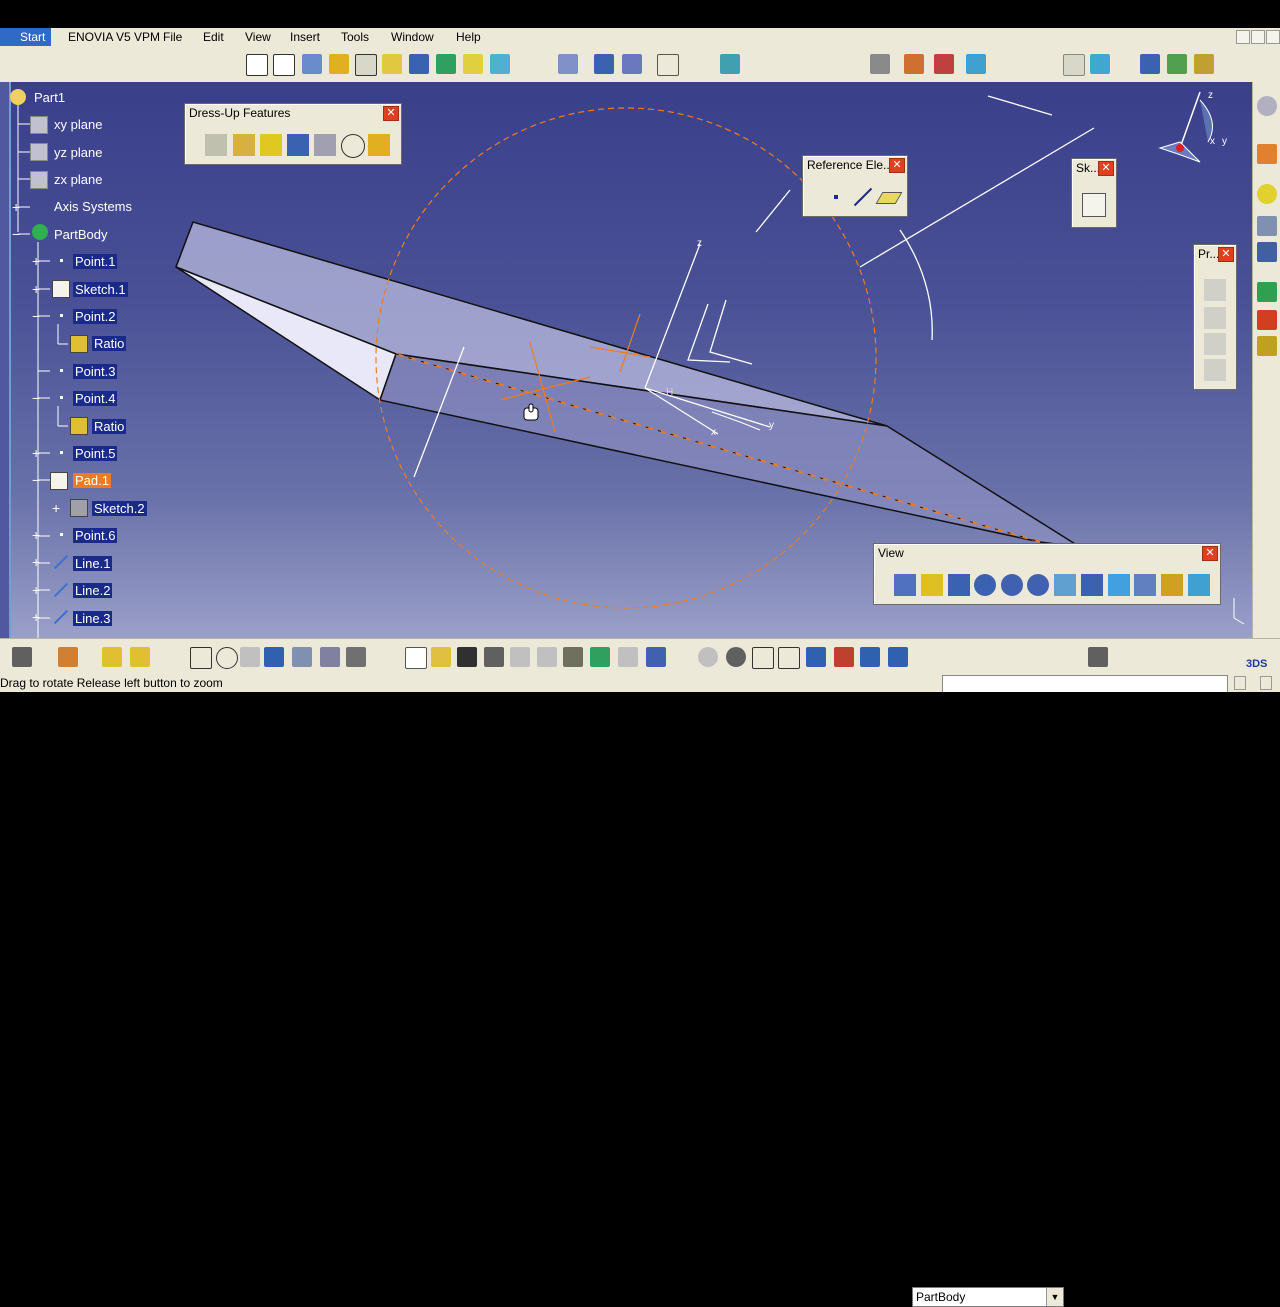 The width and height of the screenshot is (1280, 1307). I want to click on line-icon, so click(862, 197).